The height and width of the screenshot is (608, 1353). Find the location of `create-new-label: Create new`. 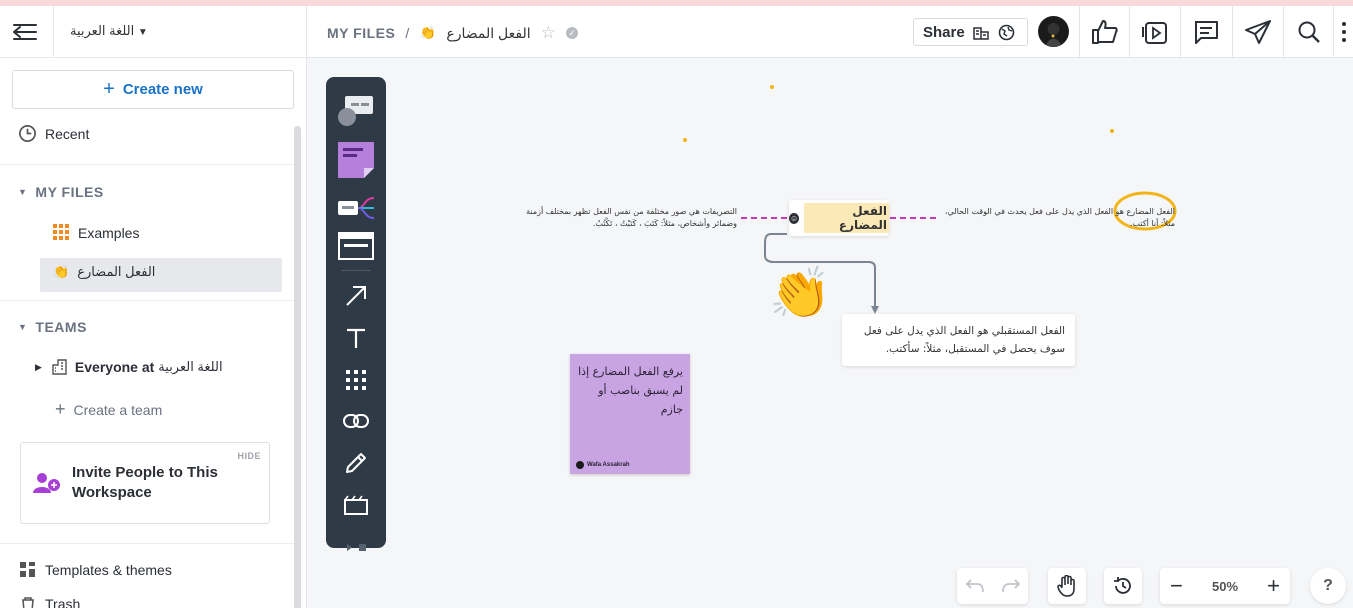

create-new-label: Create new is located at coordinates (162, 89).